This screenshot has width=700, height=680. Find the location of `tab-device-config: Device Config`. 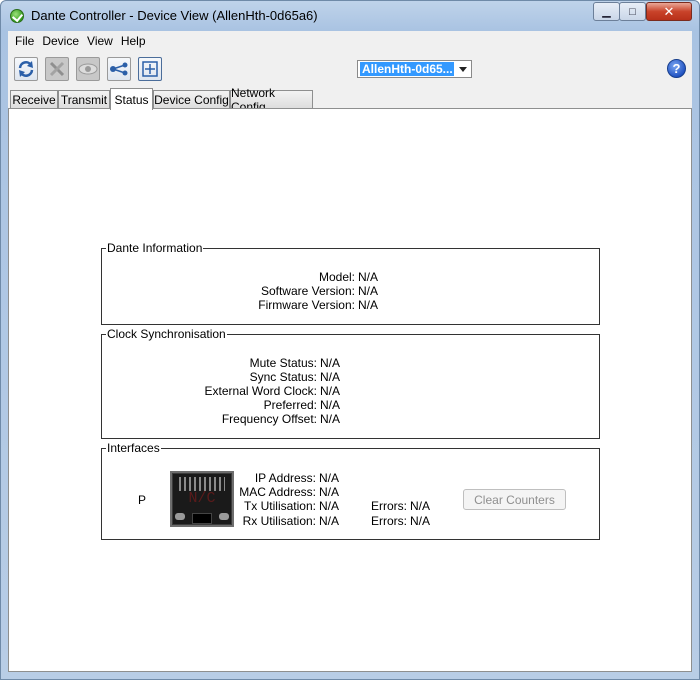

tab-device-config: Device Config is located at coordinates (191, 99).